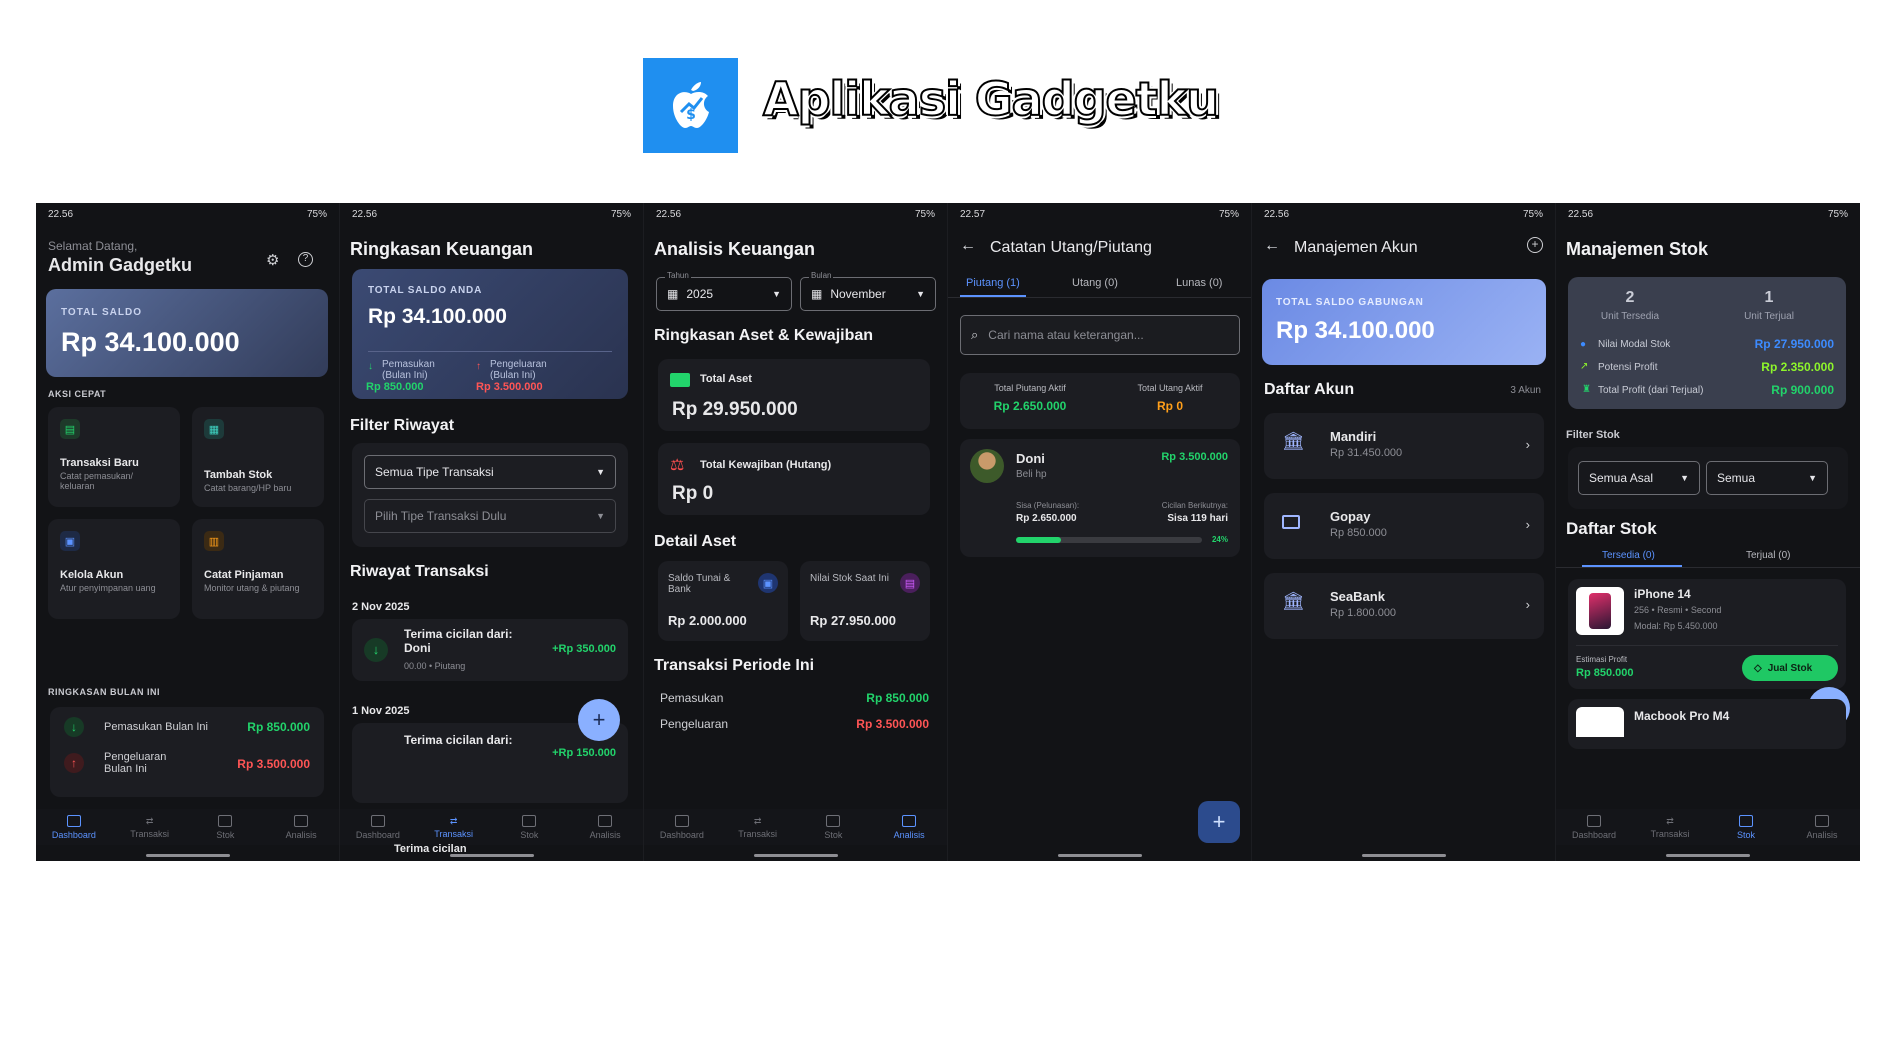 The height and width of the screenshot is (1063, 1890). I want to click on action-tambah-stok: ▦ Tambah Stok Catat barang/HP baru, so click(258, 457).